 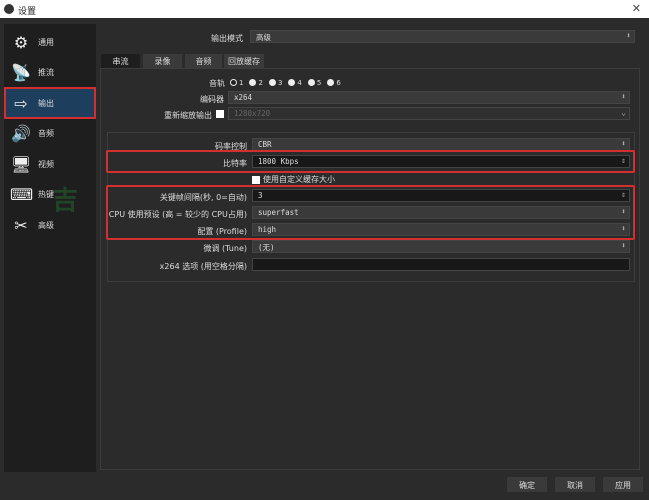 What do you see at coordinates (441, 246) in the screenshot?
I see `tune-select: (无) ⬍` at bounding box center [441, 246].